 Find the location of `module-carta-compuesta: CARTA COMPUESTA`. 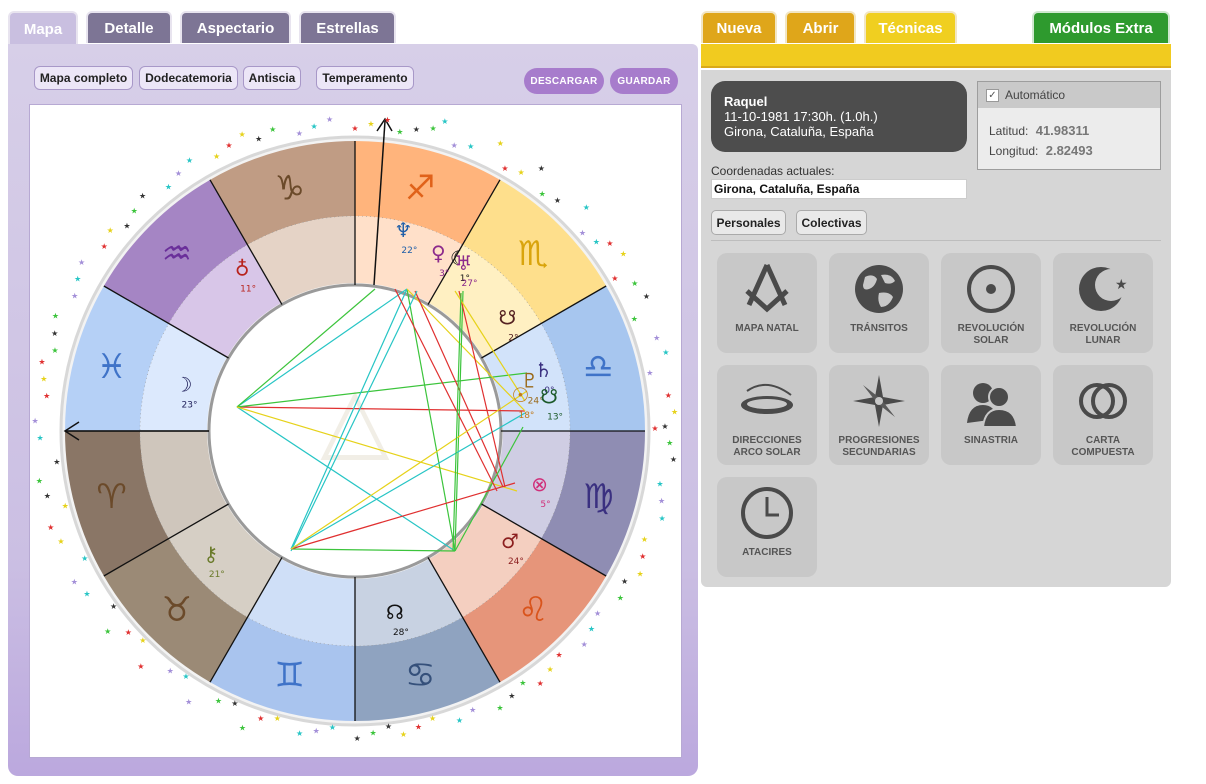

module-carta-compuesta: CARTA COMPUESTA is located at coordinates (1103, 415).